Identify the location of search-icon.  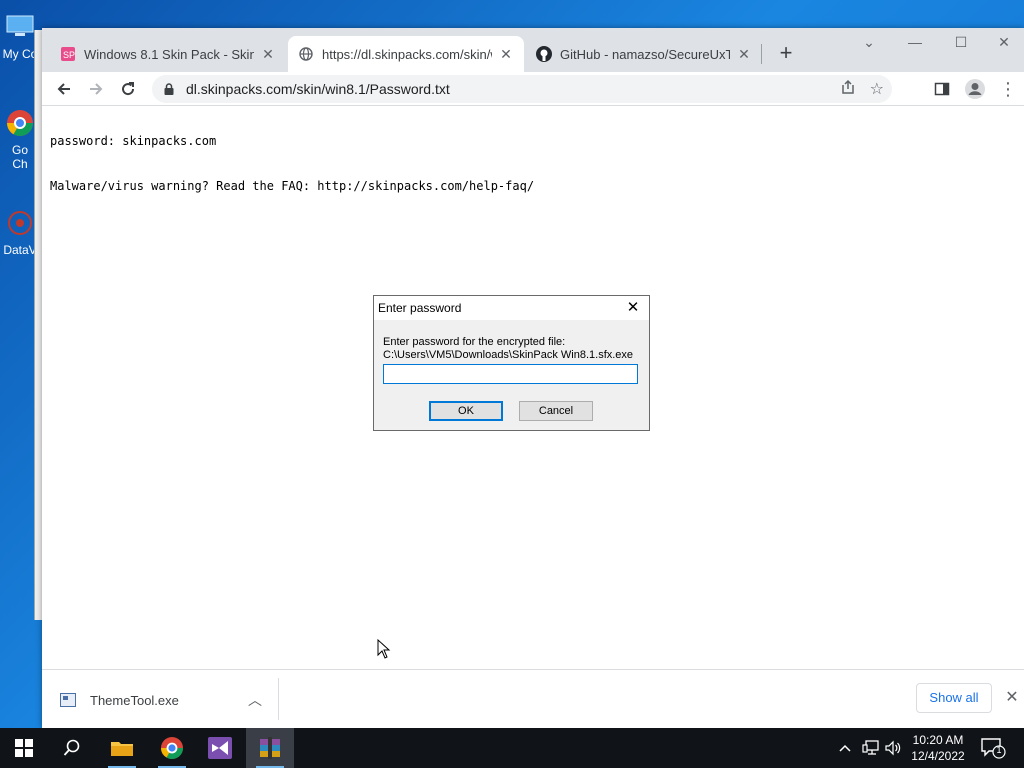
(71, 747).